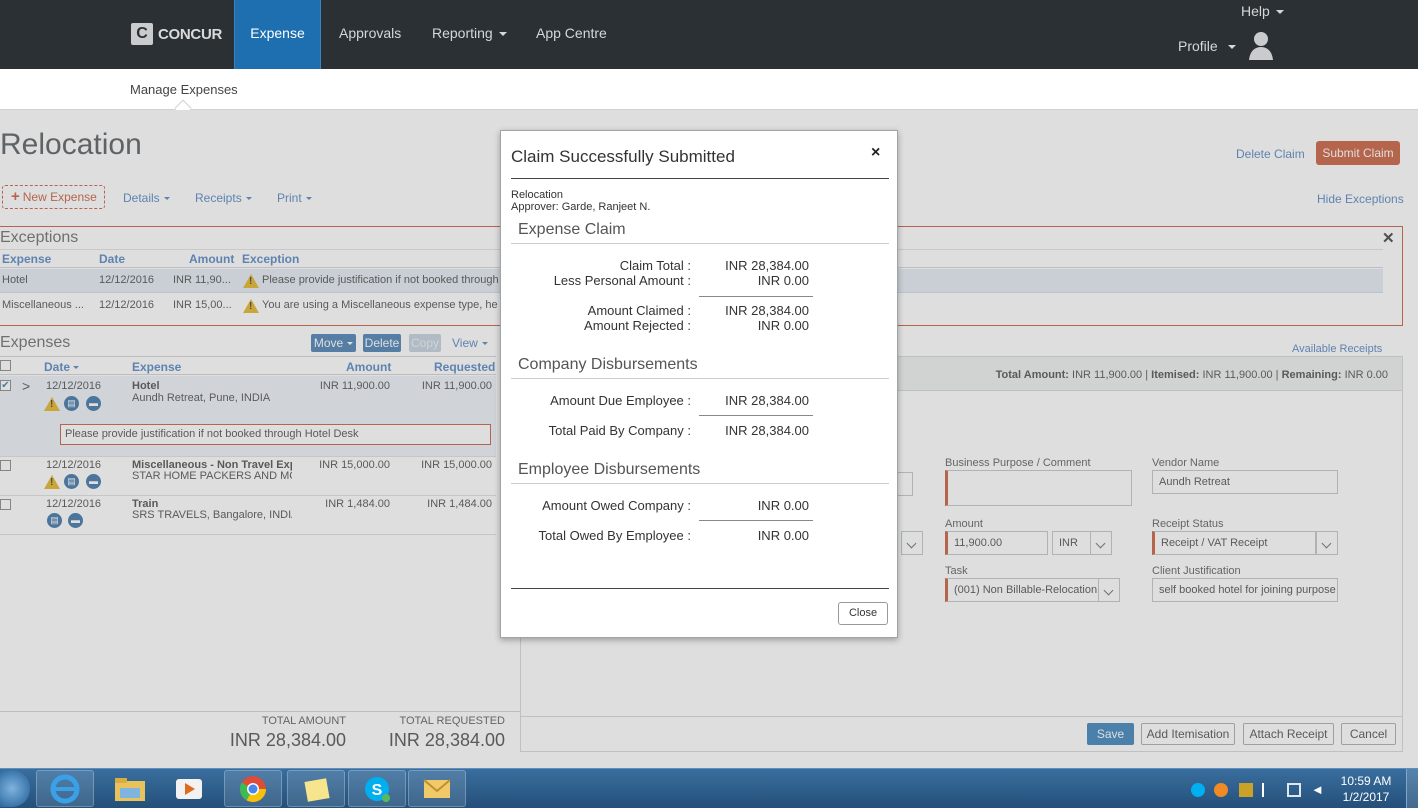 Image resolution: width=1418 pixels, height=808 pixels. I want to click on network-icon, so click(1294, 790).